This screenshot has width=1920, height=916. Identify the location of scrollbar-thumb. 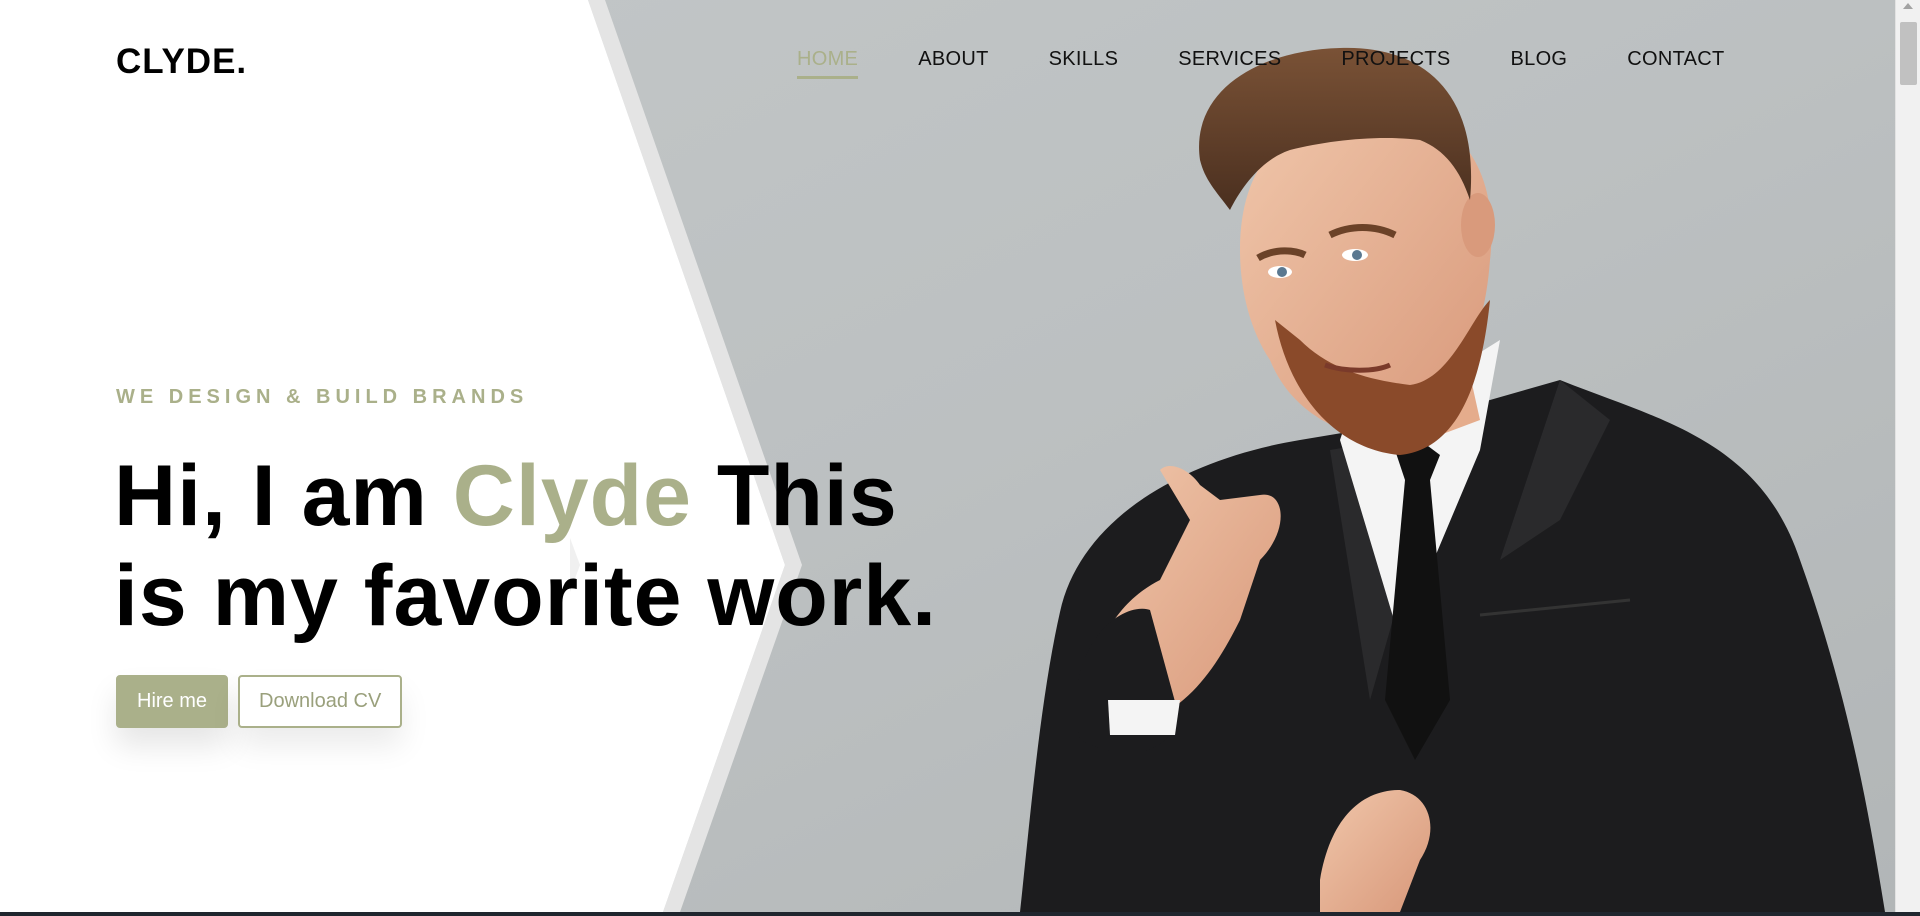
(1908, 53).